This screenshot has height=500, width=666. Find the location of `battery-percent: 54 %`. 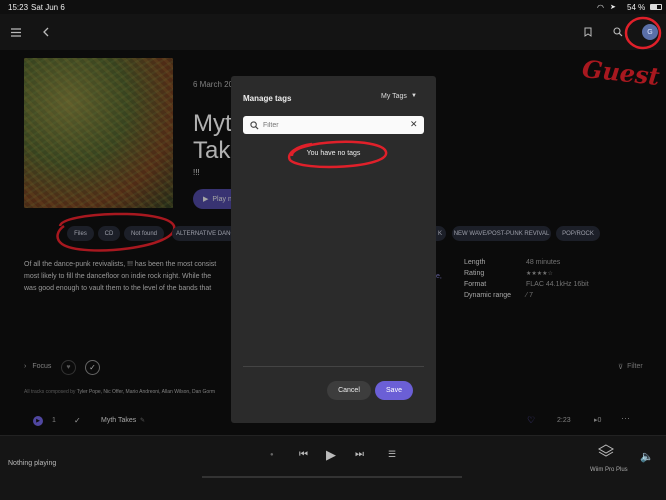

battery-percent: 54 % is located at coordinates (636, 7).